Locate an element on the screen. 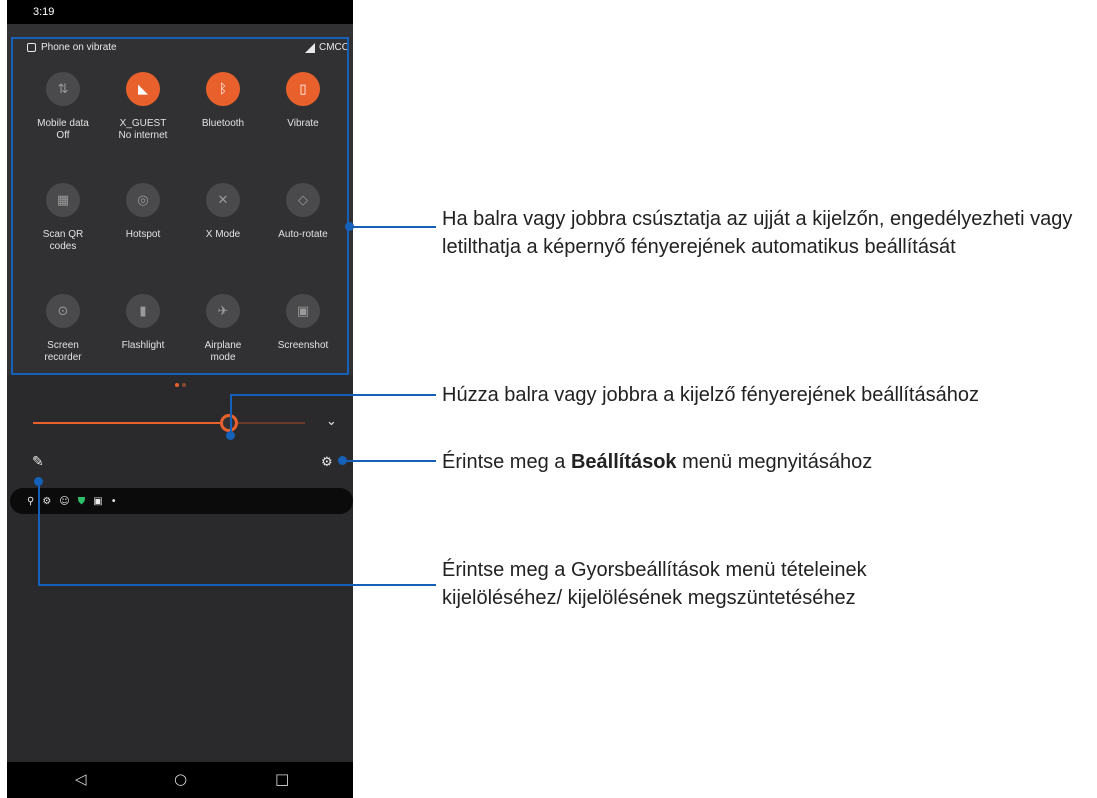 The height and width of the screenshot is (798, 1097). image-icon: ▣ is located at coordinates (98, 501).